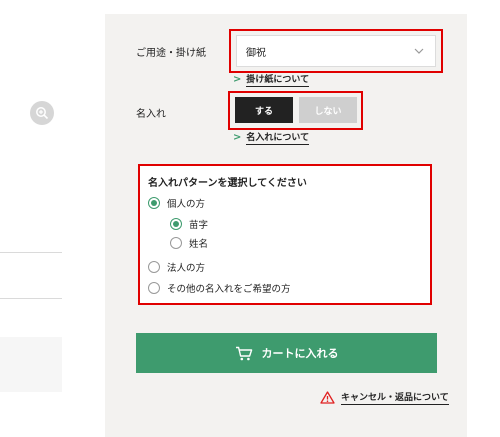 The image size is (500, 437). What do you see at coordinates (256, 53) in the screenshot?
I see `usage-select-value: 御祝` at bounding box center [256, 53].